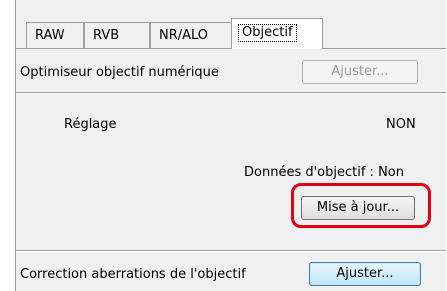 This screenshot has width=447, height=291. Describe the element at coordinates (133, 274) in the screenshot. I see `aberration-label: Correction aberrations de l'objectif` at that location.